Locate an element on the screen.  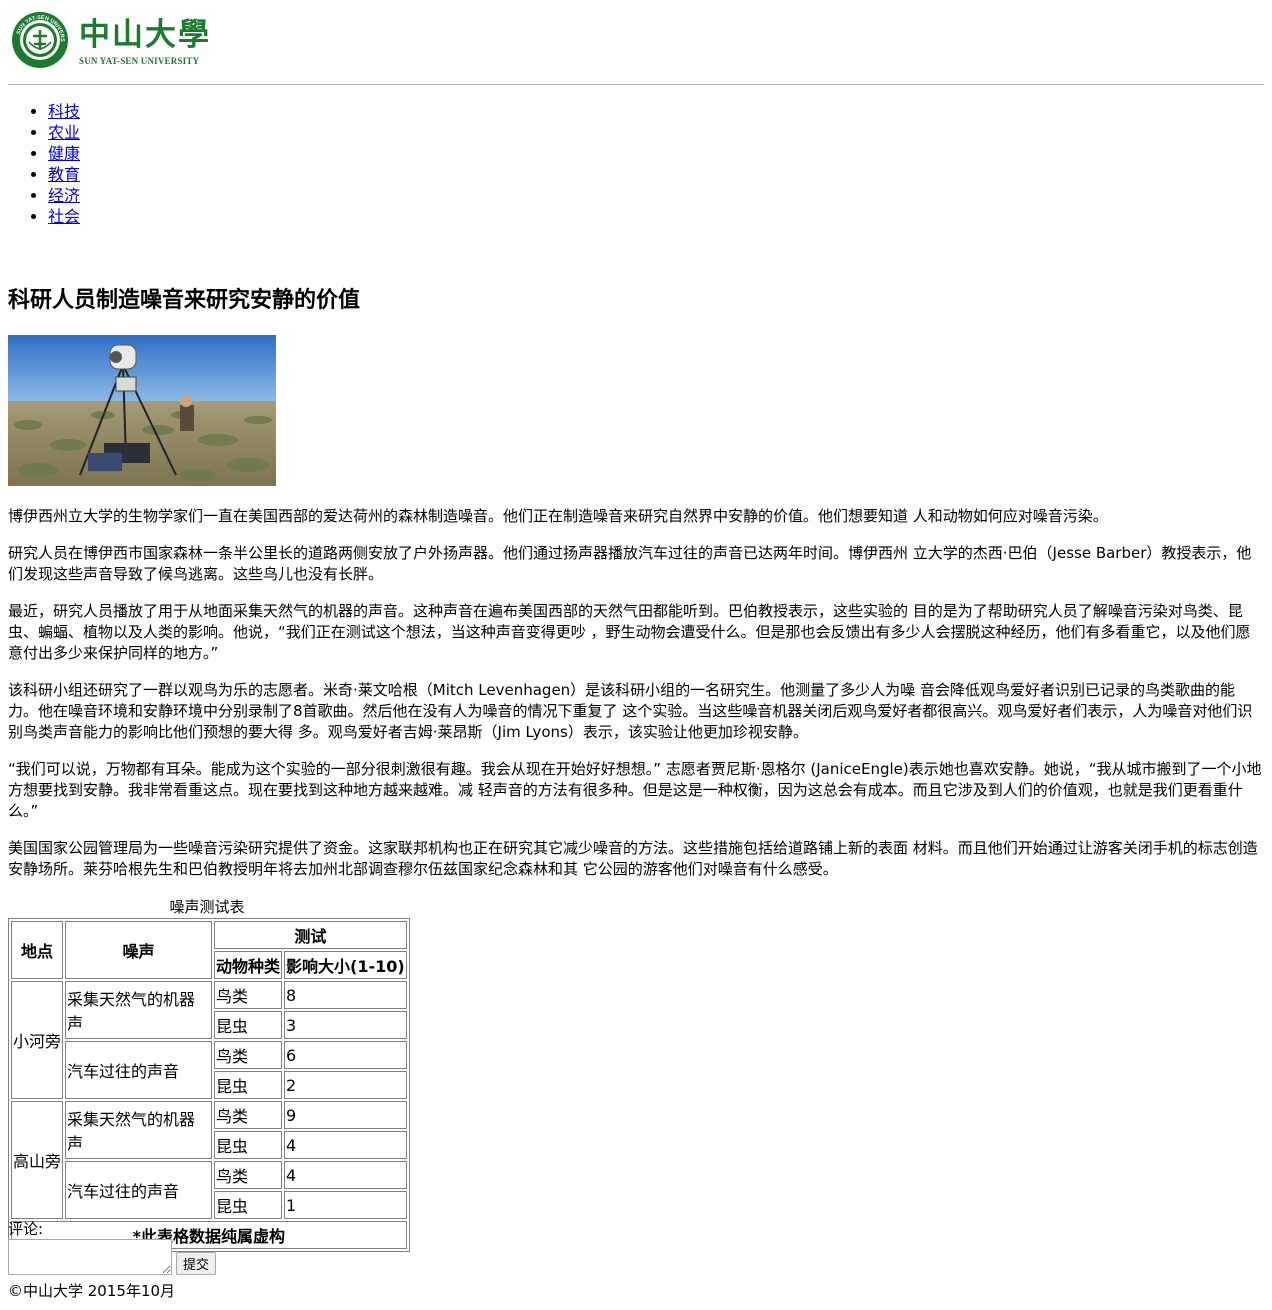
header-impact: 影响大小(1-10) is located at coordinates (345, 965).